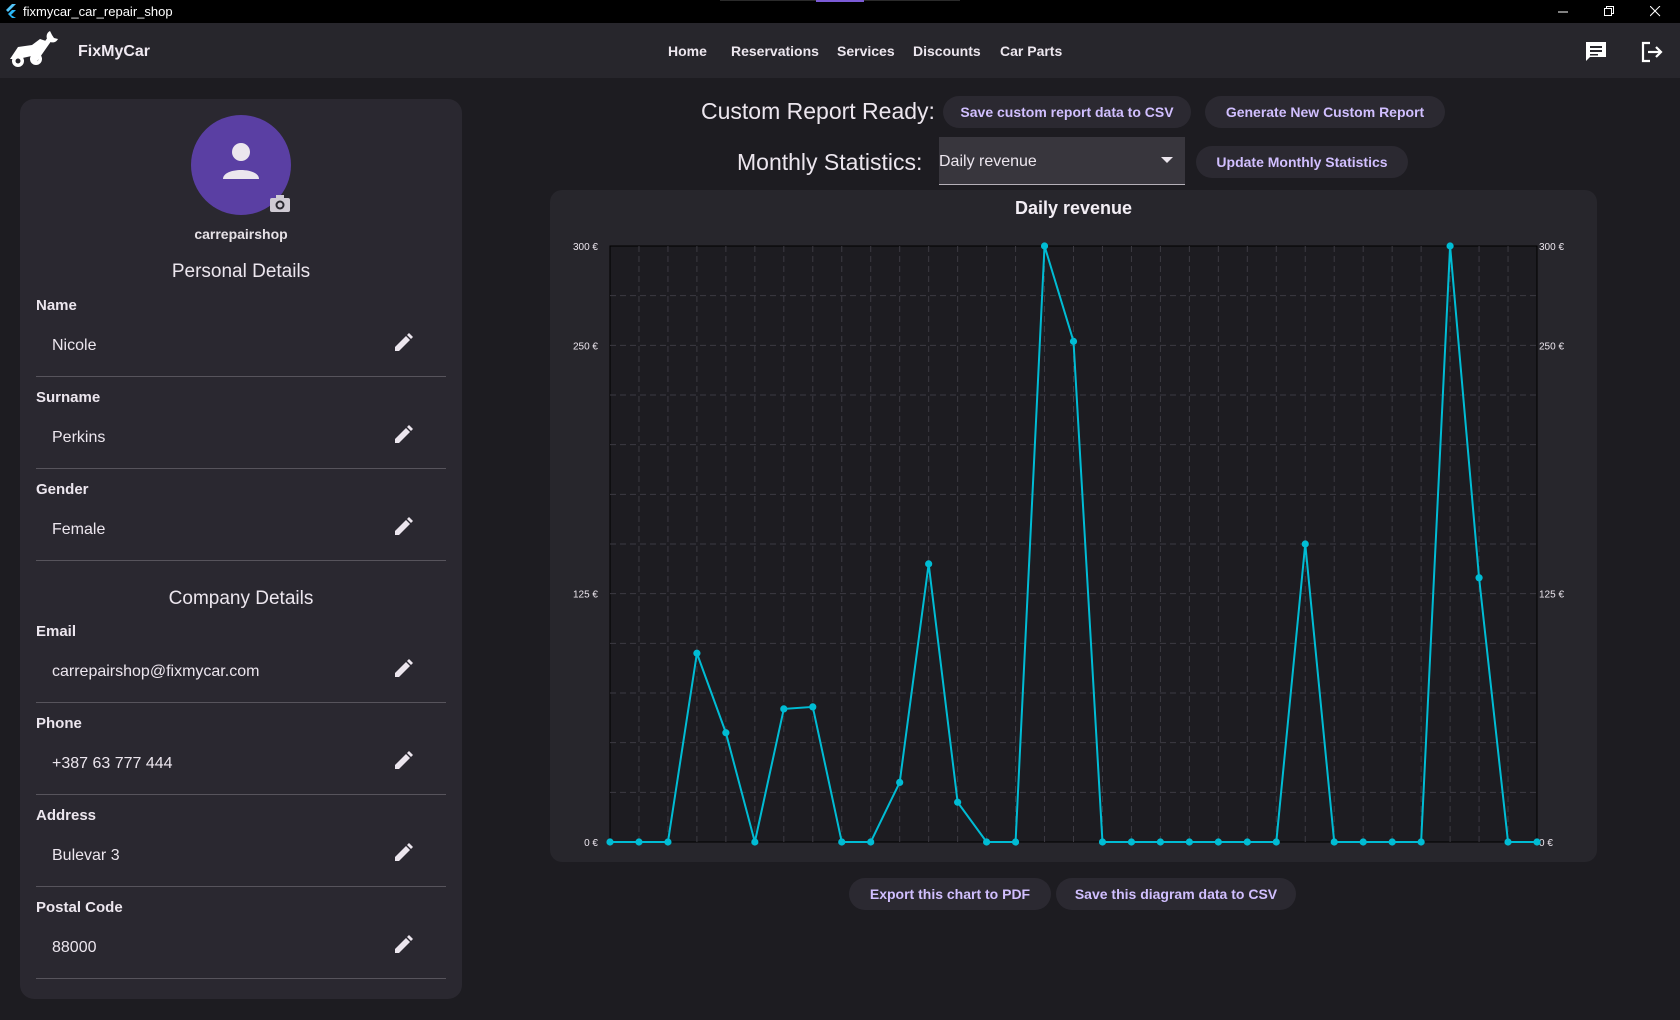 Image resolution: width=1680 pixels, height=1020 pixels. What do you see at coordinates (950, 894) in the screenshot?
I see `export-chart-pdf-button: Export this chart to PDF` at bounding box center [950, 894].